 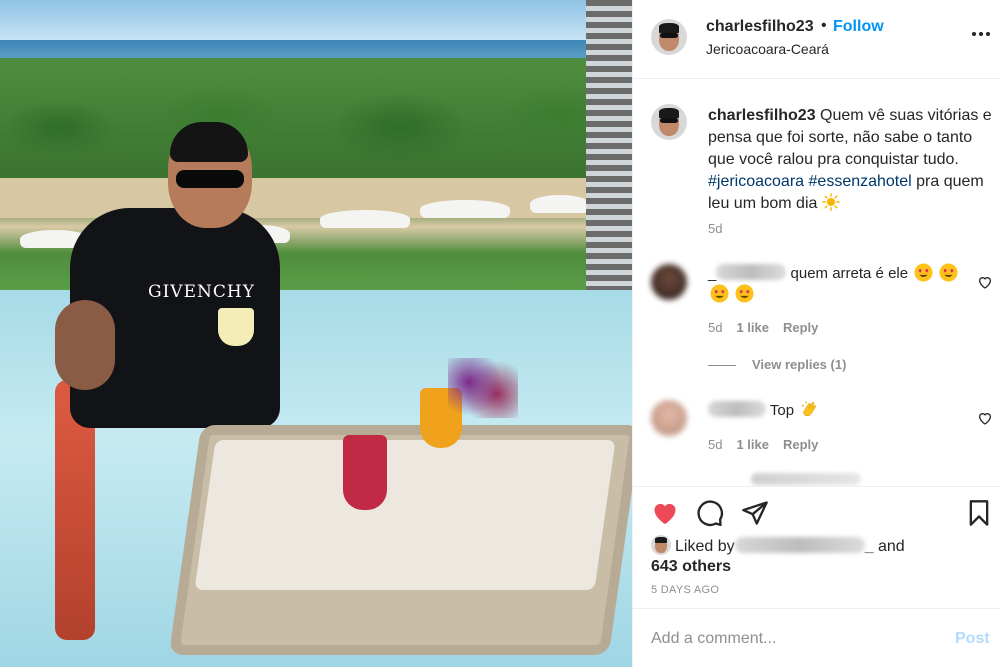 What do you see at coordinates (722, 366) in the screenshot?
I see `divider-line` at bounding box center [722, 366].